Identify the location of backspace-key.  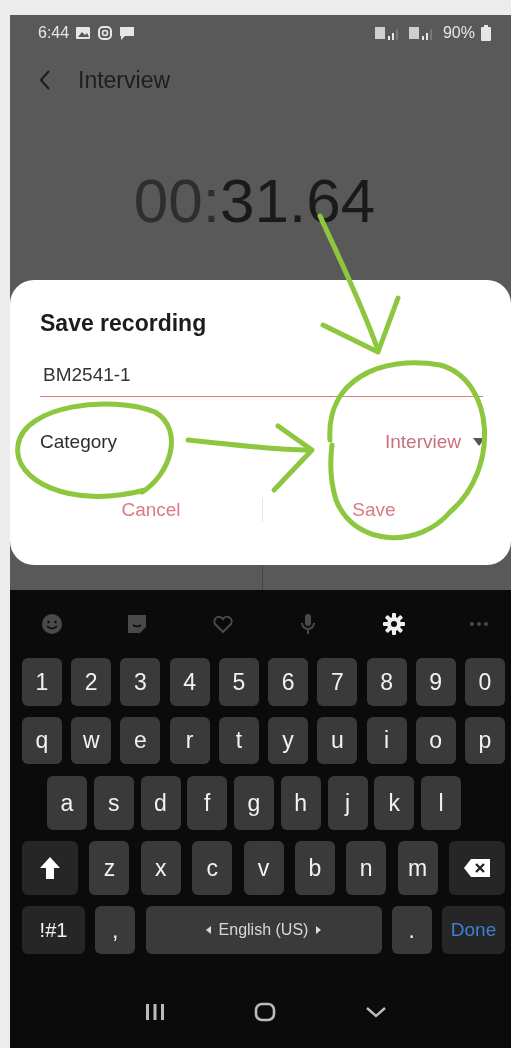
(477, 868).